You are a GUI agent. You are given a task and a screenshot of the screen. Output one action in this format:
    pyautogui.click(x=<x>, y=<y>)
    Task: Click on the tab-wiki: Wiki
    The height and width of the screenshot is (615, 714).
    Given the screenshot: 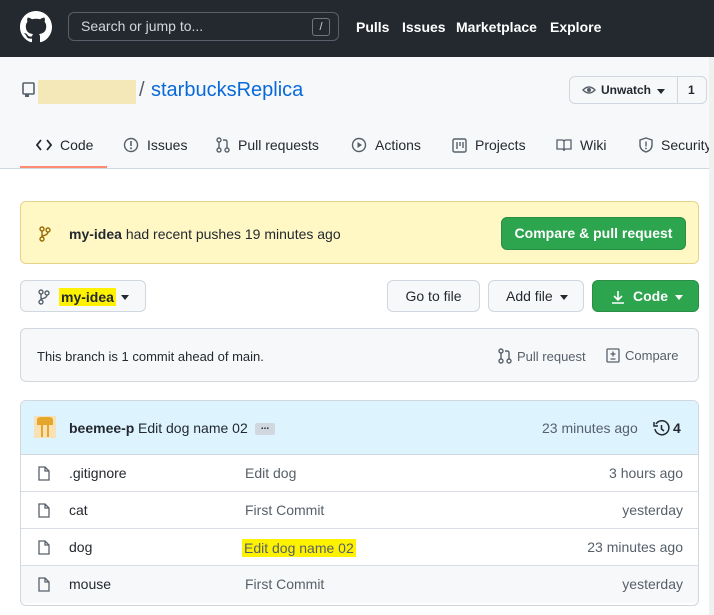 What is the action you would take?
    pyautogui.click(x=581, y=145)
    